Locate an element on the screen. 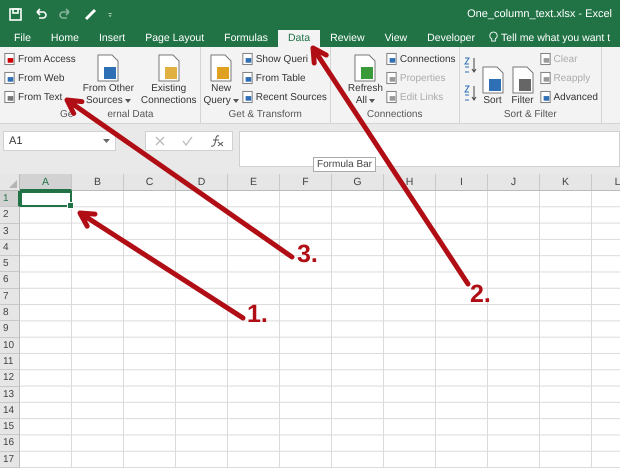  column-header: A is located at coordinates (46, 182).